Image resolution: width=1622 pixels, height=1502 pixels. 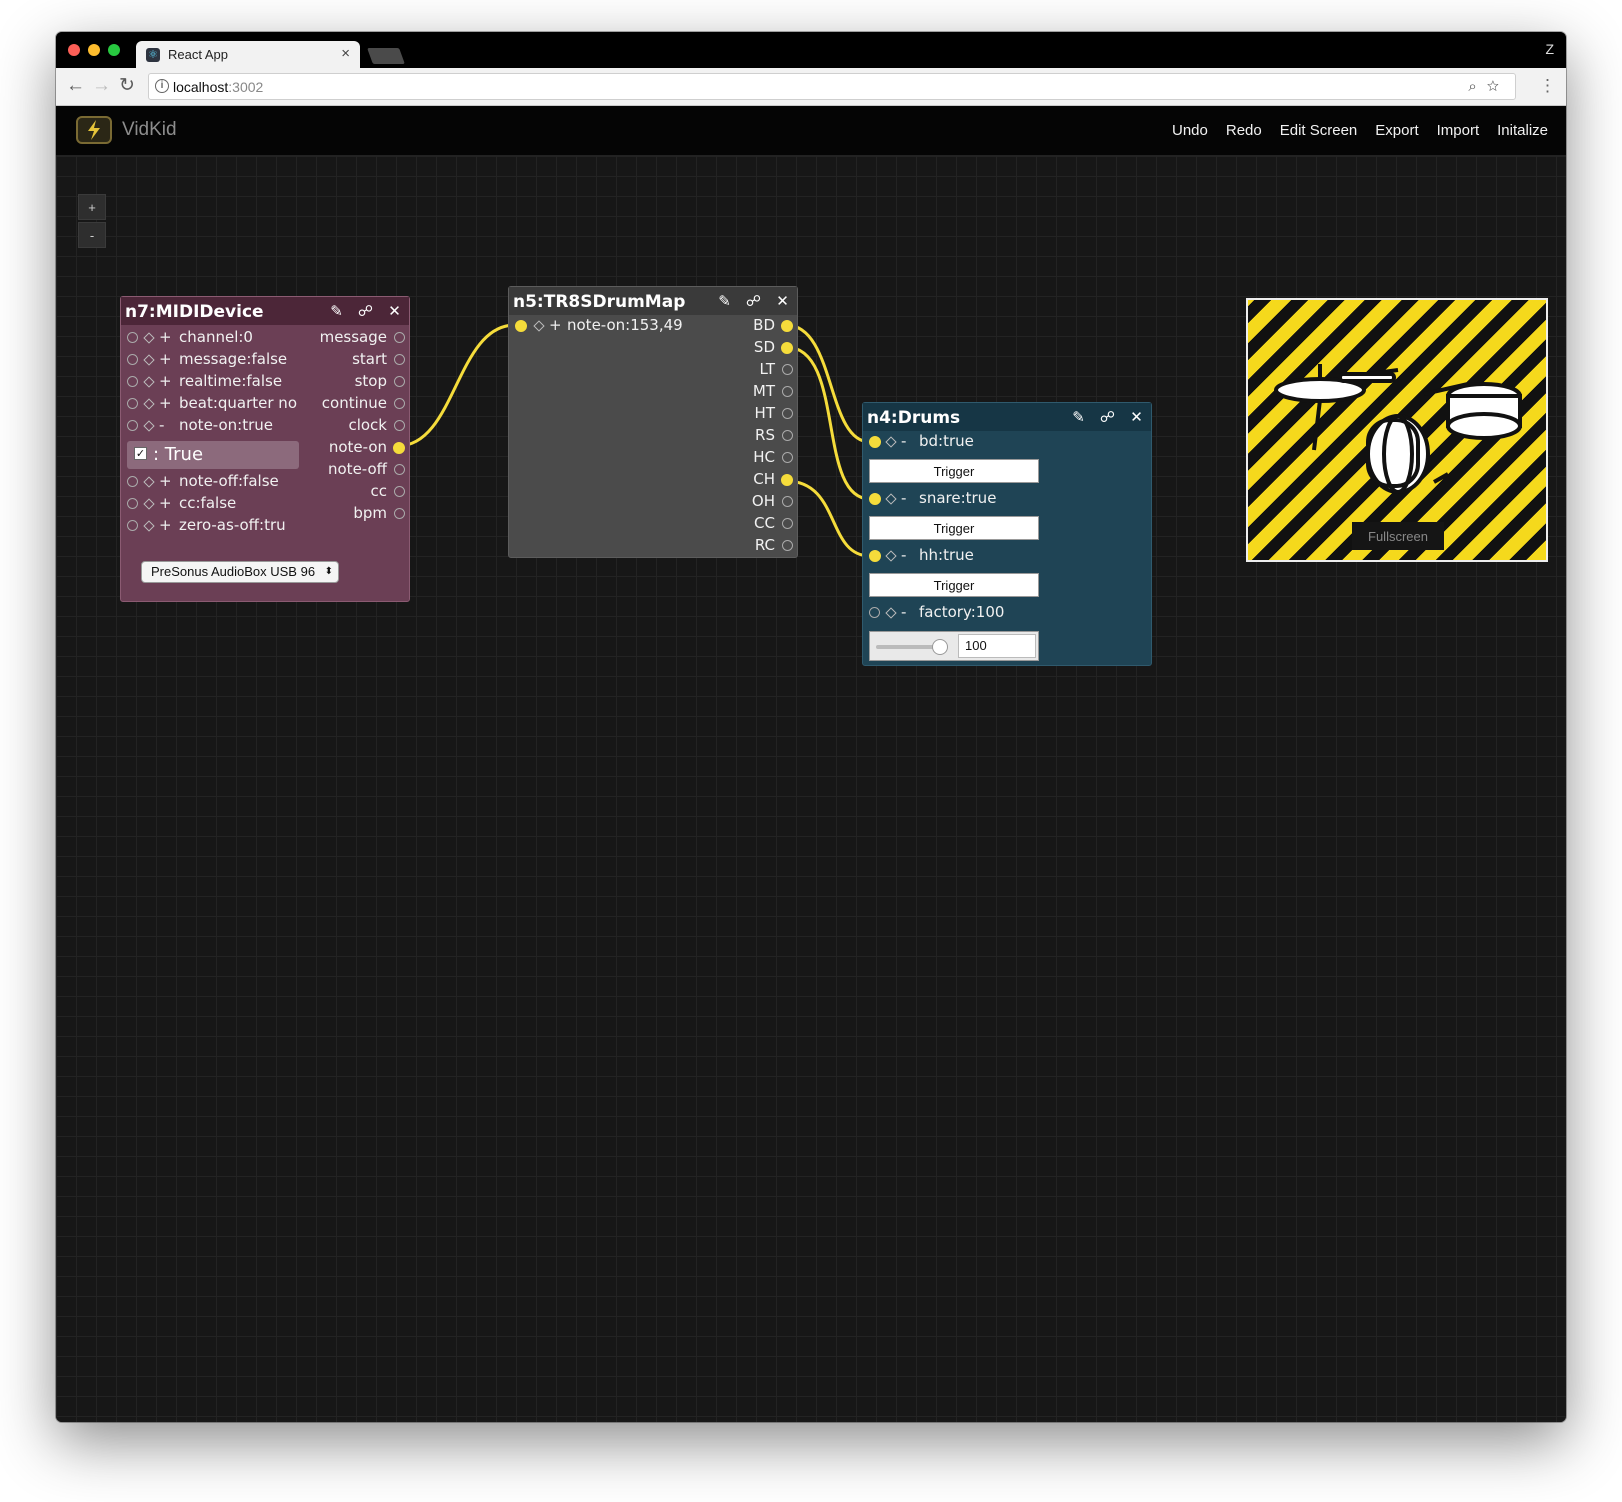 I want to click on import-button: Import, so click(x=1458, y=130).